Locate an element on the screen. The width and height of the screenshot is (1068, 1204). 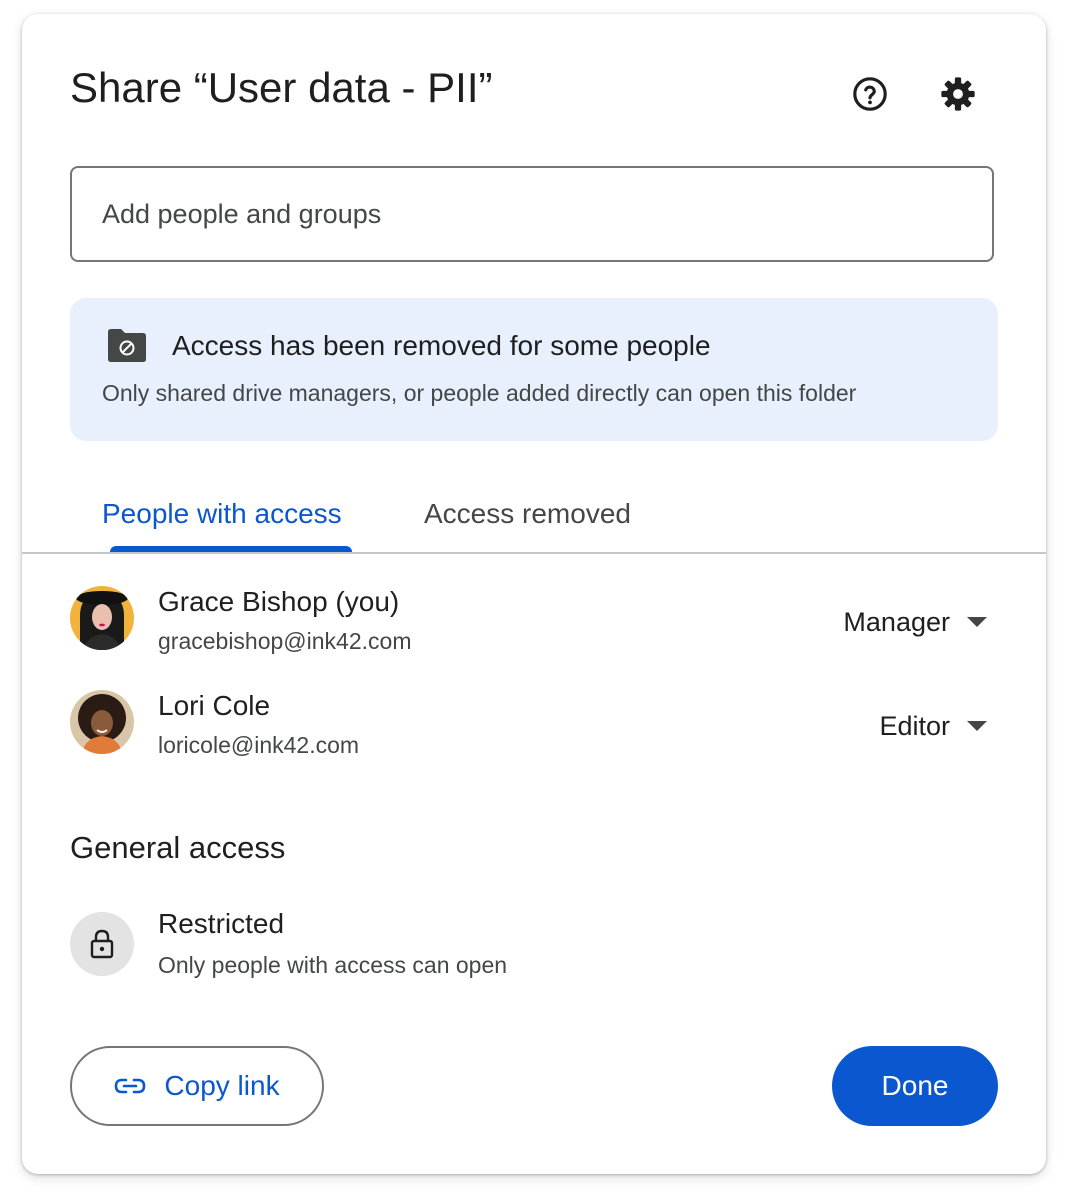
role-dropdown: Editor is located at coordinates (938, 726).